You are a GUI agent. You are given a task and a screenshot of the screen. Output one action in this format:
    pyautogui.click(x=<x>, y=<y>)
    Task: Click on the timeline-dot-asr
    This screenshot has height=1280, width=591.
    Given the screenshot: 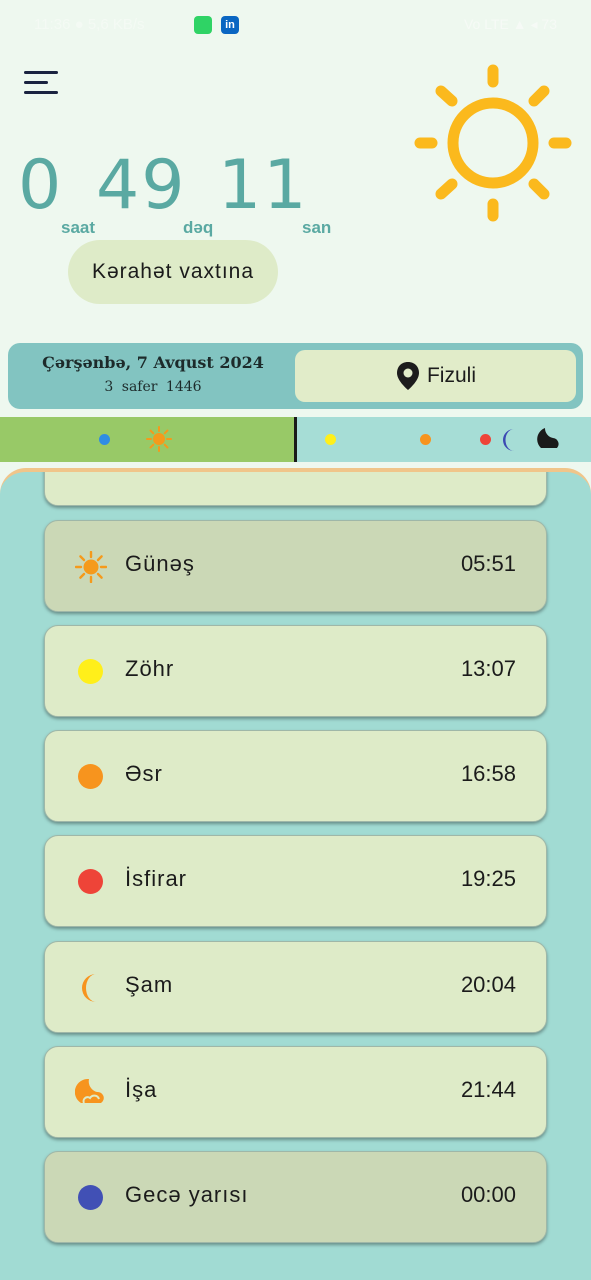 What is the action you would take?
    pyautogui.click(x=425, y=439)
    